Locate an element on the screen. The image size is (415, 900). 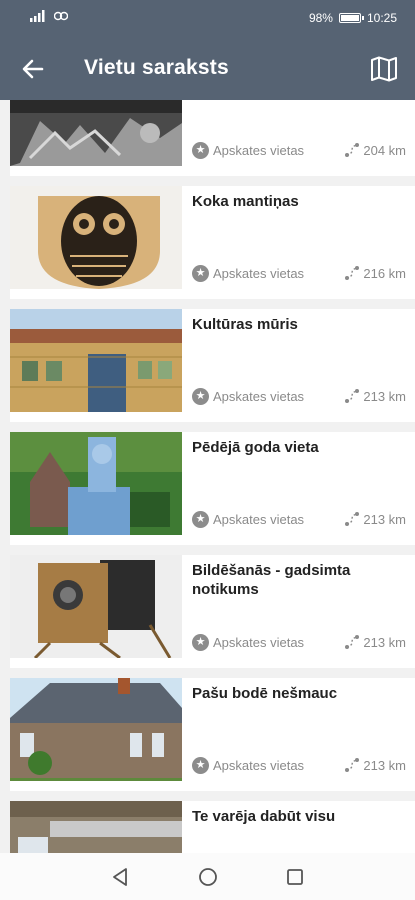
place-name: Pēdējā goda vieta is located at coordinates (255, 447).